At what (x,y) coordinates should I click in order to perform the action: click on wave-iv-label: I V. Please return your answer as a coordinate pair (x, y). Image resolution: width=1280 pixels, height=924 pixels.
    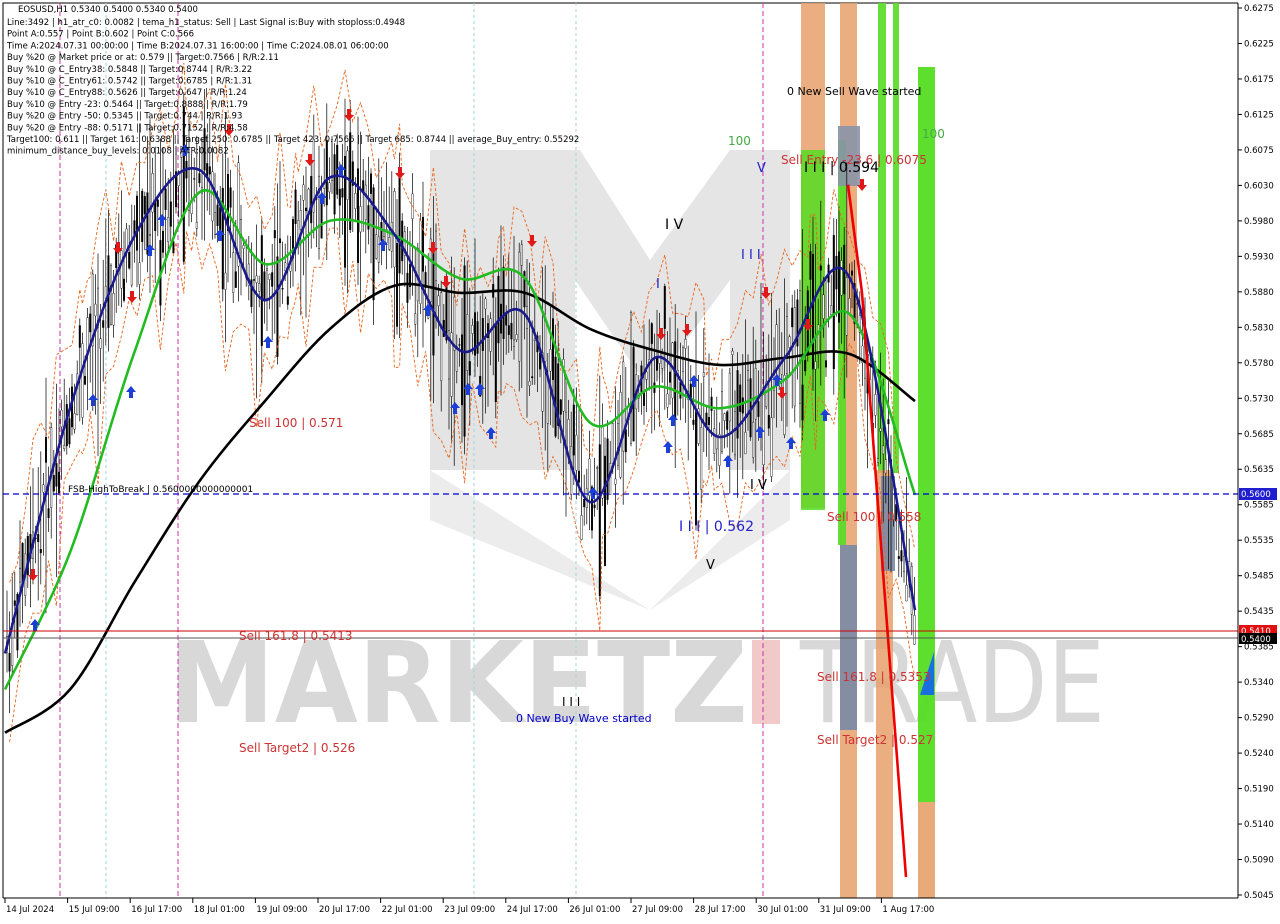
    Looking at the image, I should click on (674, 225).